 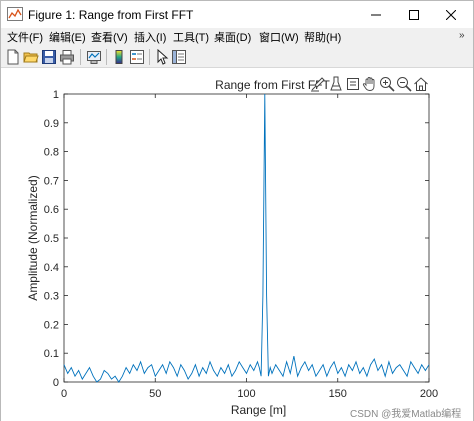 I want to click on y-axis-label: Amplitude (Normalized), so click(x=33, y=237).